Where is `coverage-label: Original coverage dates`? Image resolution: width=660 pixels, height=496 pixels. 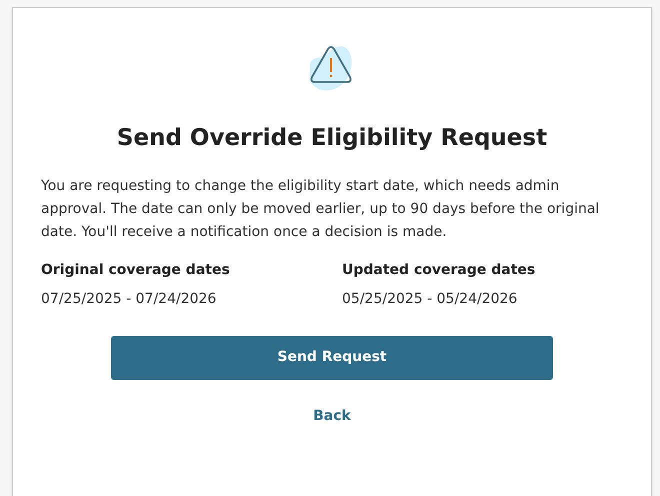
coverage-label: Original coverage dates is located at coordinates (136, 270).